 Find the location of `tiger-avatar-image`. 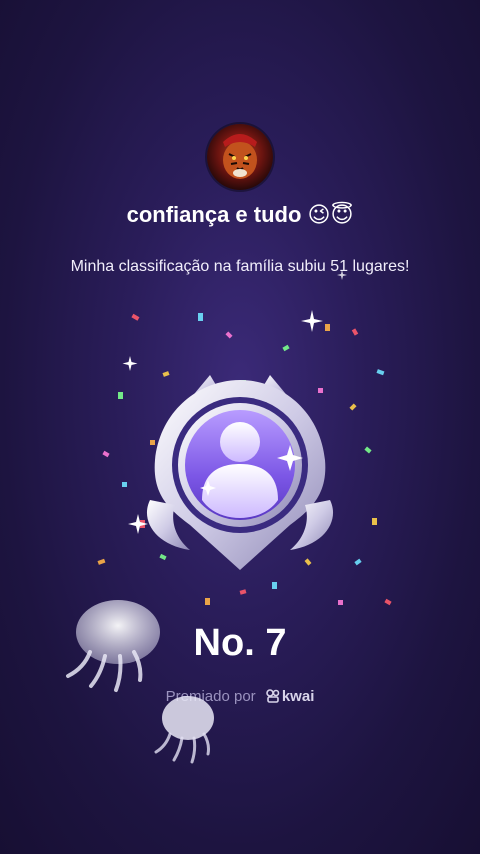

tiger-avatar-image is located at coordinates (240, 156).